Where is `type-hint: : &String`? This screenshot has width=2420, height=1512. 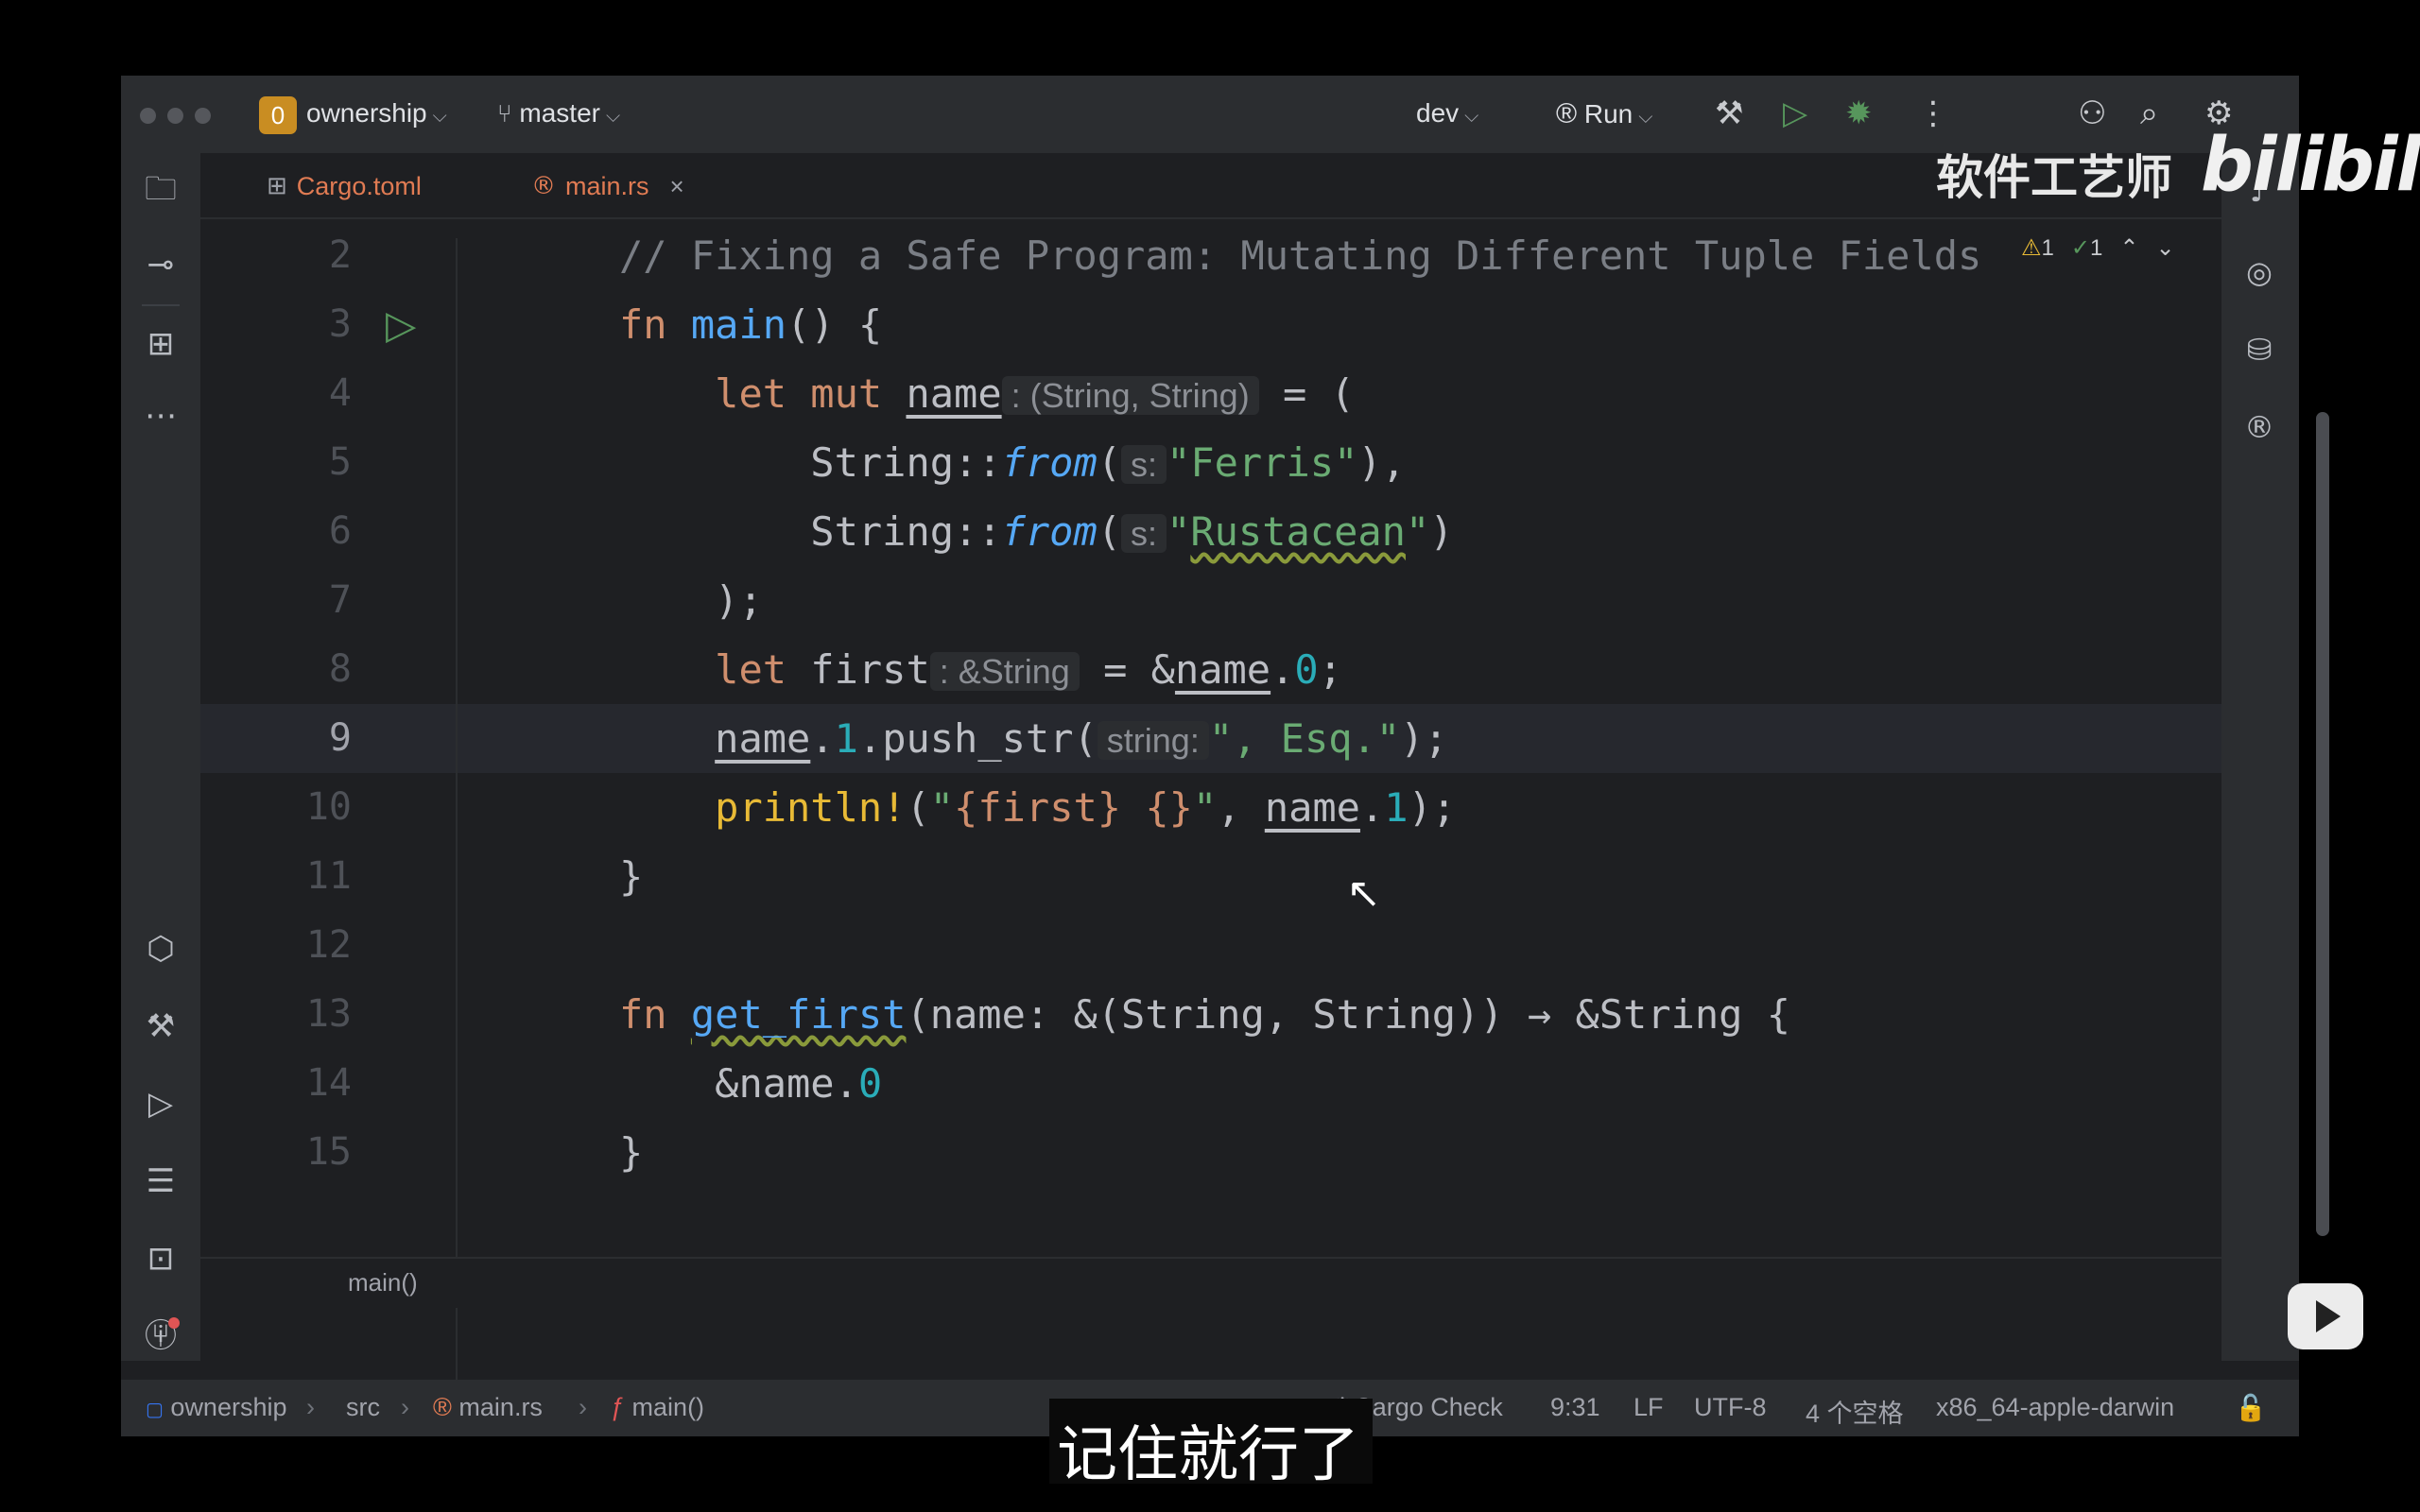
type-hint: : &String is located at coordinates (1005, 671).